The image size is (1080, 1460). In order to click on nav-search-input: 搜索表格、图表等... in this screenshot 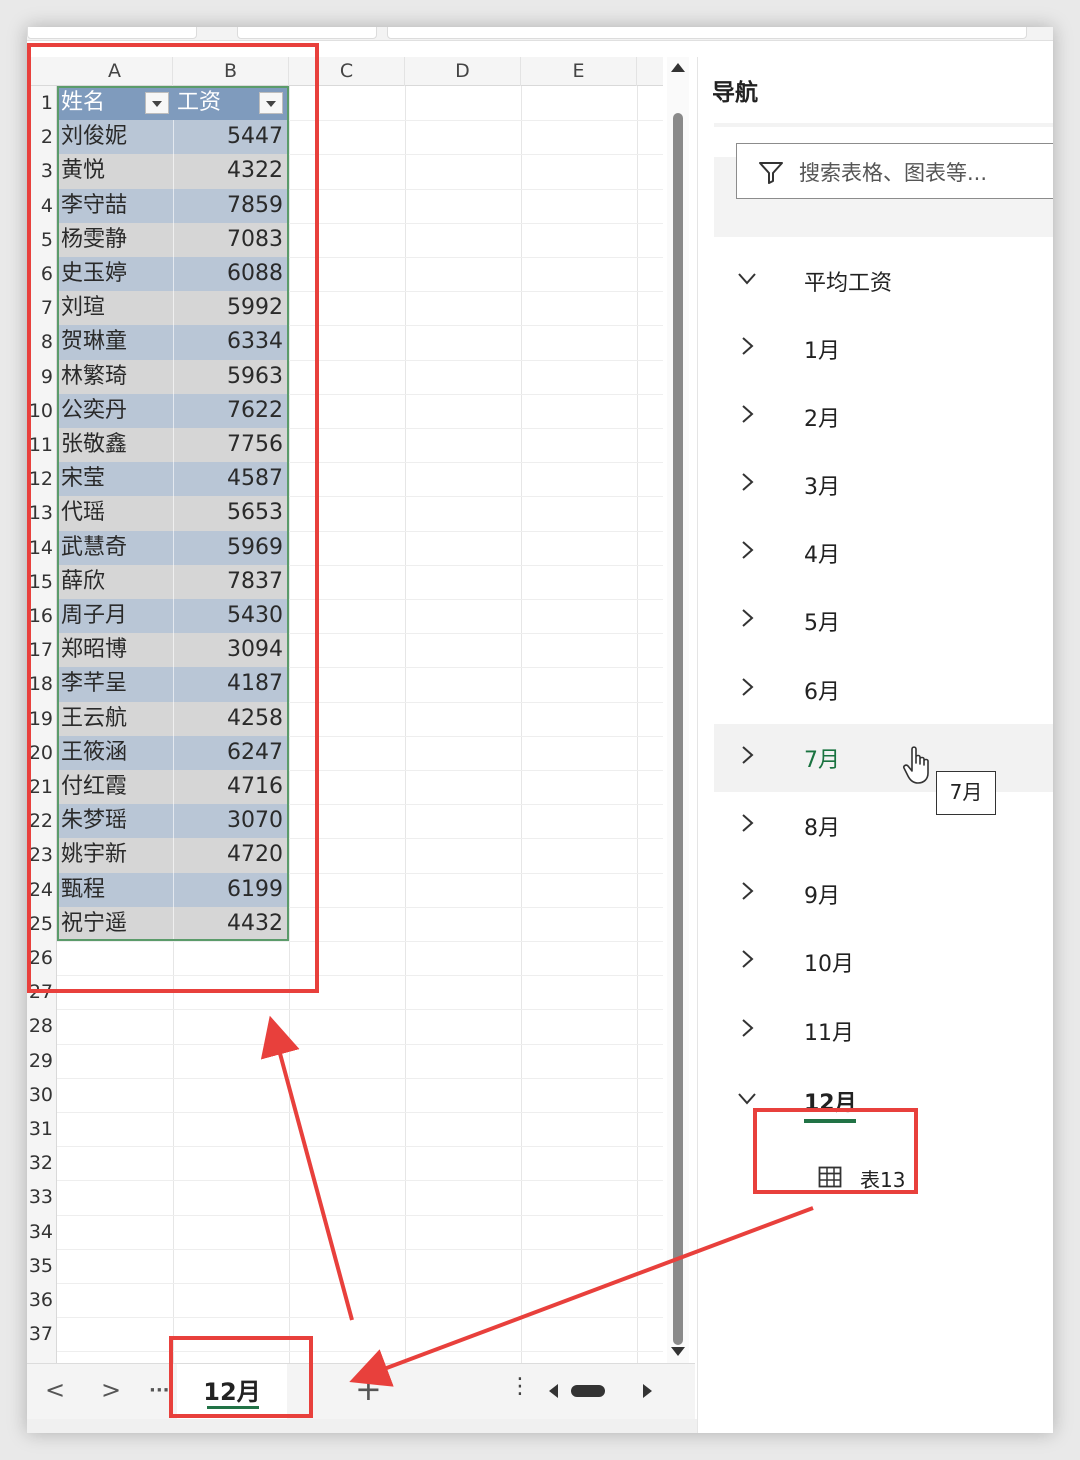, I will do `click(894, 171)`.